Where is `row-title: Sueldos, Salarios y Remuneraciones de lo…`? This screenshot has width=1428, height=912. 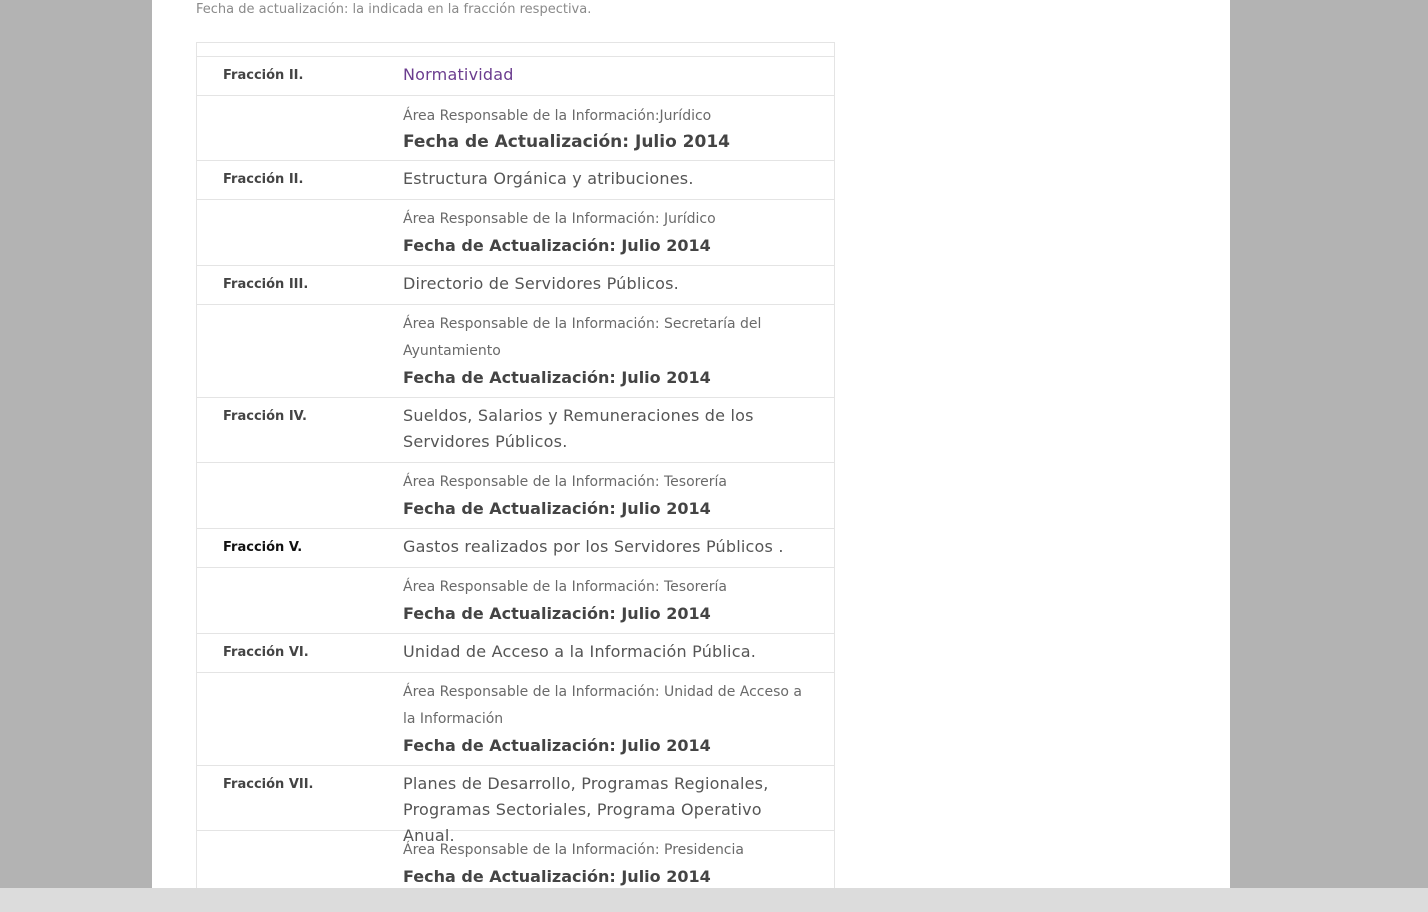
row-title: Sueldos, Salarios y Remuneraciones de lo… is located at coordinates (578, 428).